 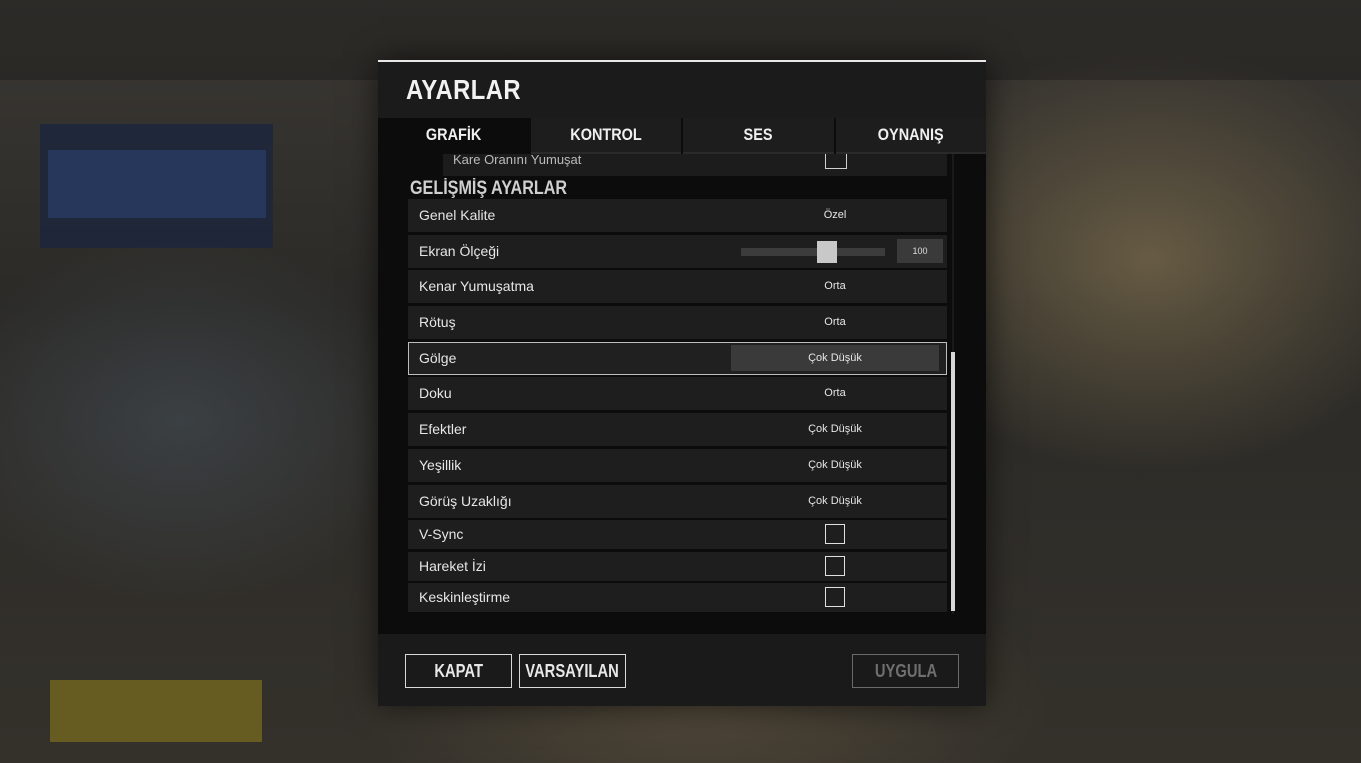 What do you see at coordinates (677, 287) in the screenshot?
I see `setting-row-anti-aliasing: Kenar Yumuşatma Orta` at bounding box center [677, 287].